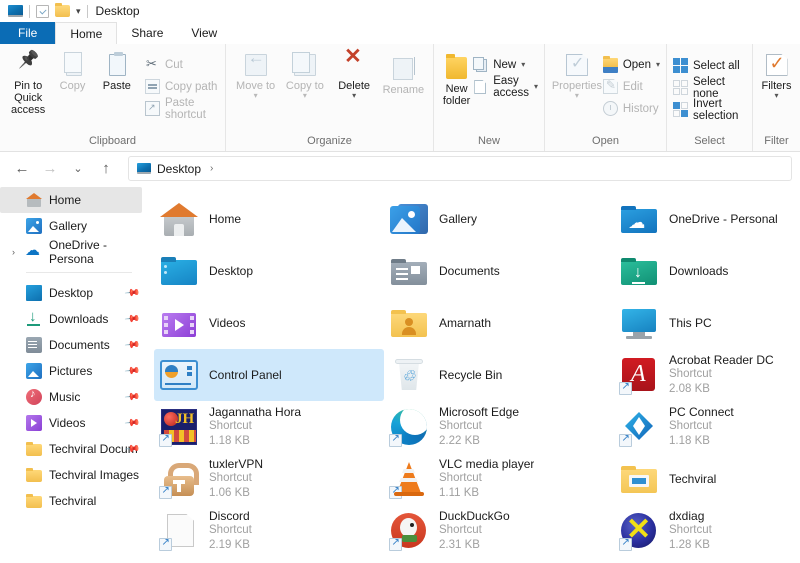 The height and width of the screenshot is (563, 800). Describe the element at coordinates (777, 75) in the screenshot. I see `filters-button: Filters ▾` at that location.